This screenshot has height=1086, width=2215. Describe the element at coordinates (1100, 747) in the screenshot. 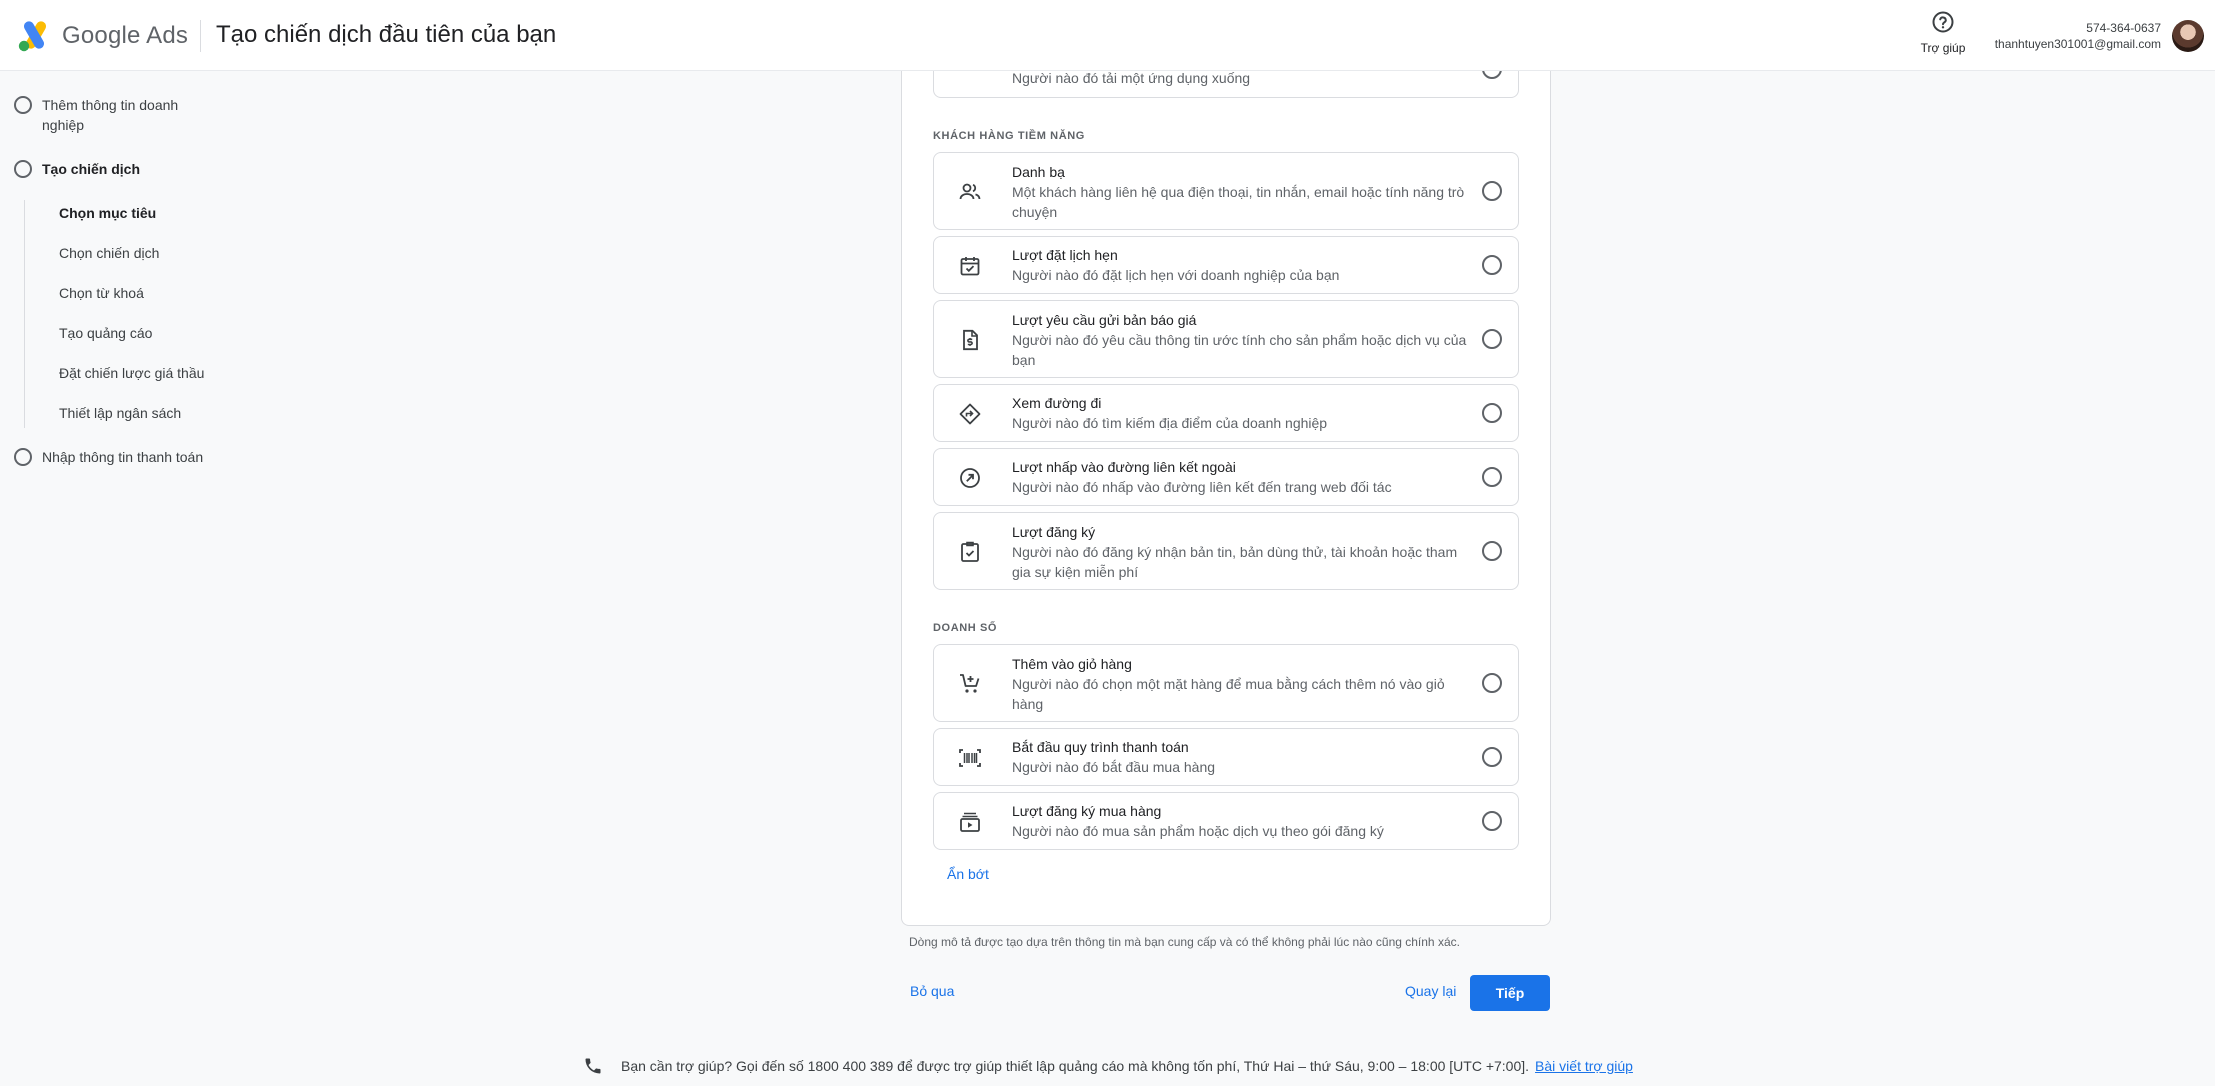

I see `goal-option-title: Bắt đầu quy trình thanh toán` at that location.